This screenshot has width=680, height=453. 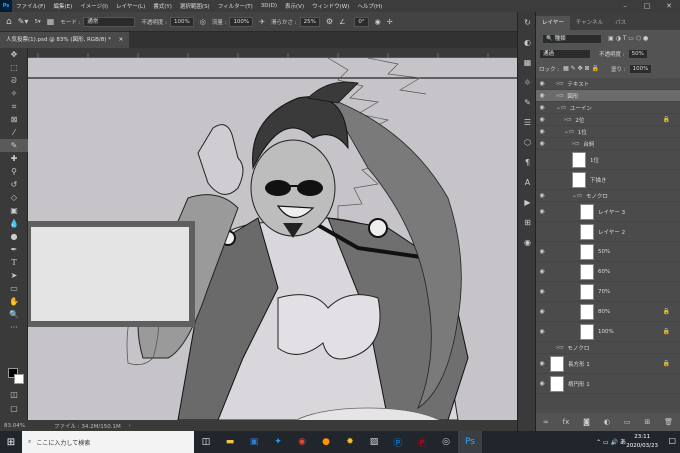 What do you see at coordinates (608, 160) in the screenshot?
I see `layer-row-rank1: 1位` at bounding box center [608, 160].